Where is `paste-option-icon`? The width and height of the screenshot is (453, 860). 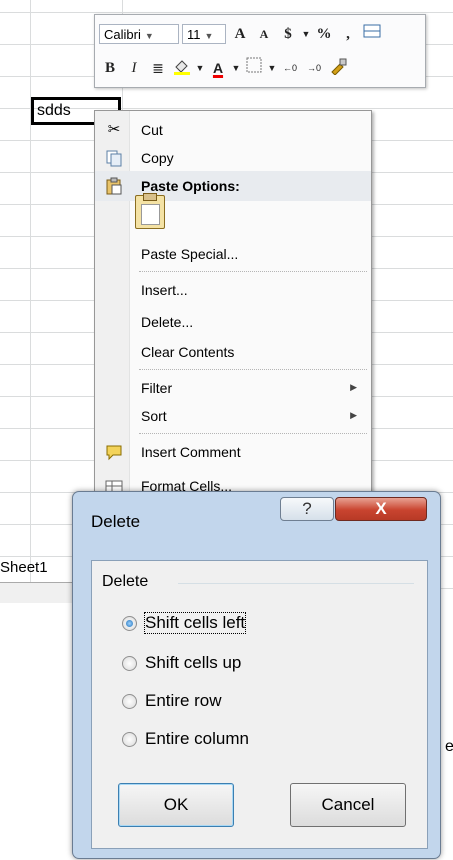 paste-option-icon is located at coordinates (150, 211).